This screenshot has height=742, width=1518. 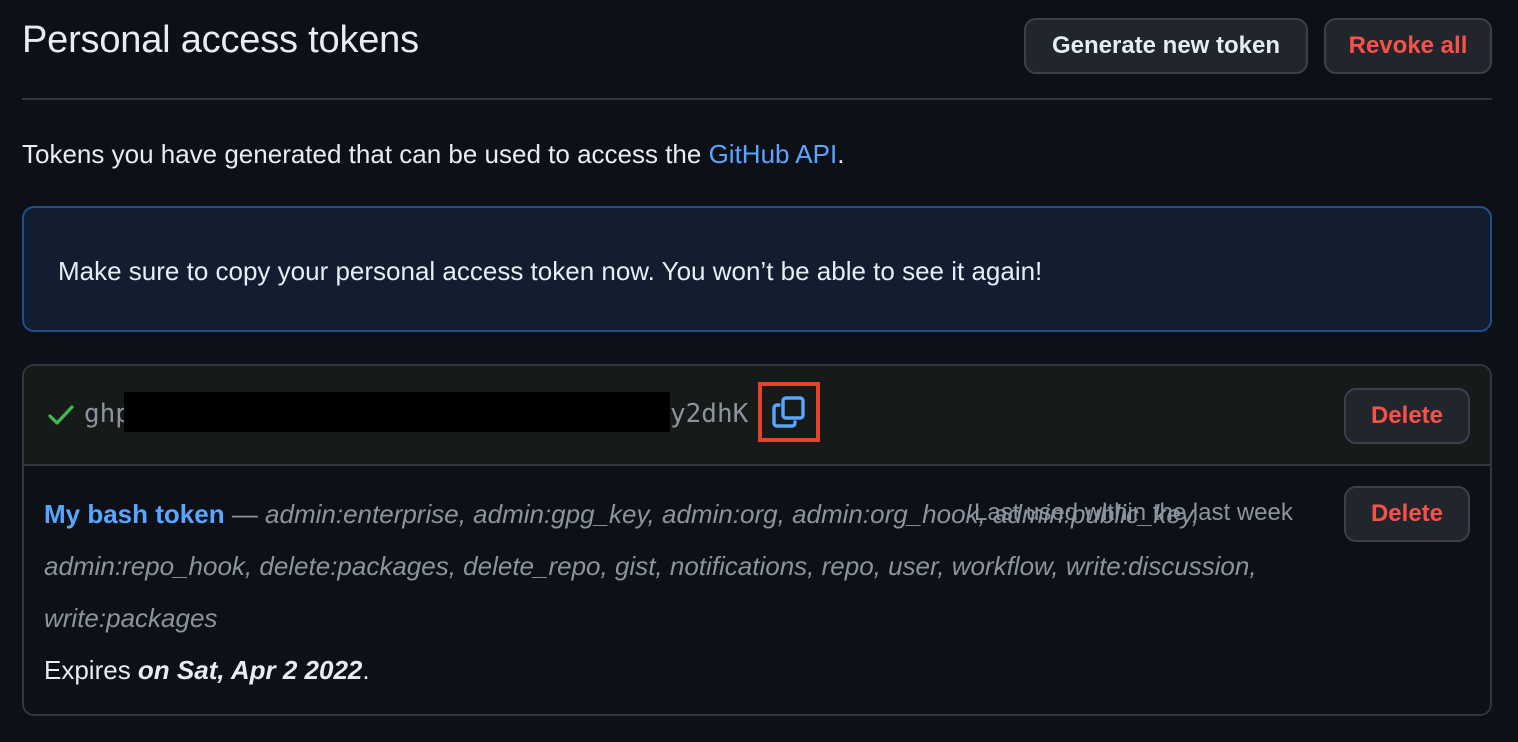 I want to click on expires-prefix: Expires, so click(x=91, y=670).